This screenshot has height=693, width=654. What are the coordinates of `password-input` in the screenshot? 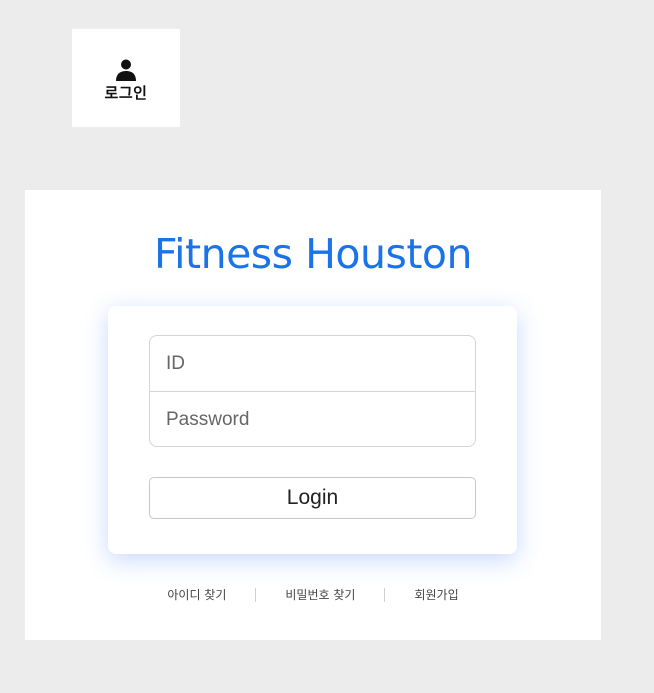 It's located at (312, 419).